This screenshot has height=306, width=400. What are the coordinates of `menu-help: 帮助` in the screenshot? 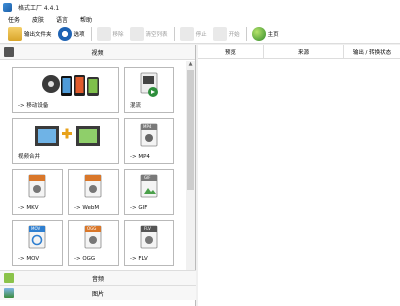 It's located at (86, 19).